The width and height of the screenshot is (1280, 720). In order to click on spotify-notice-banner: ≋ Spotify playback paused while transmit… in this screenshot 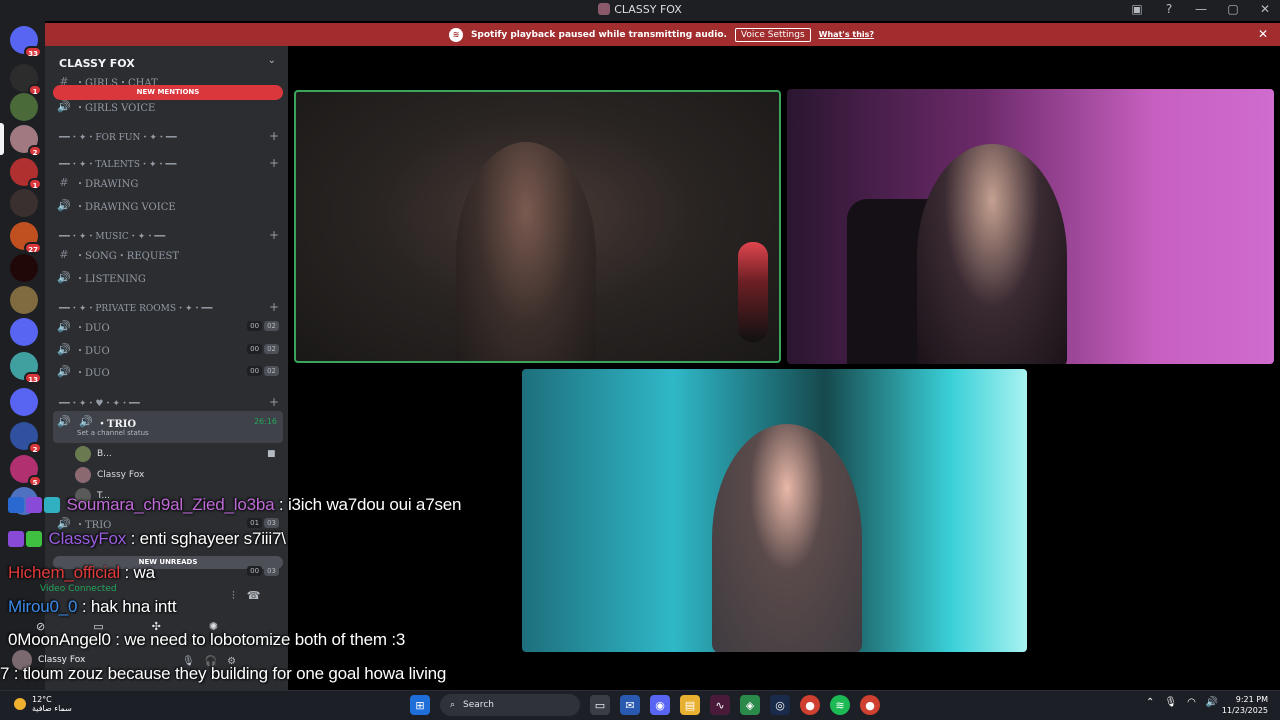, I will do `click(661, 34)`.